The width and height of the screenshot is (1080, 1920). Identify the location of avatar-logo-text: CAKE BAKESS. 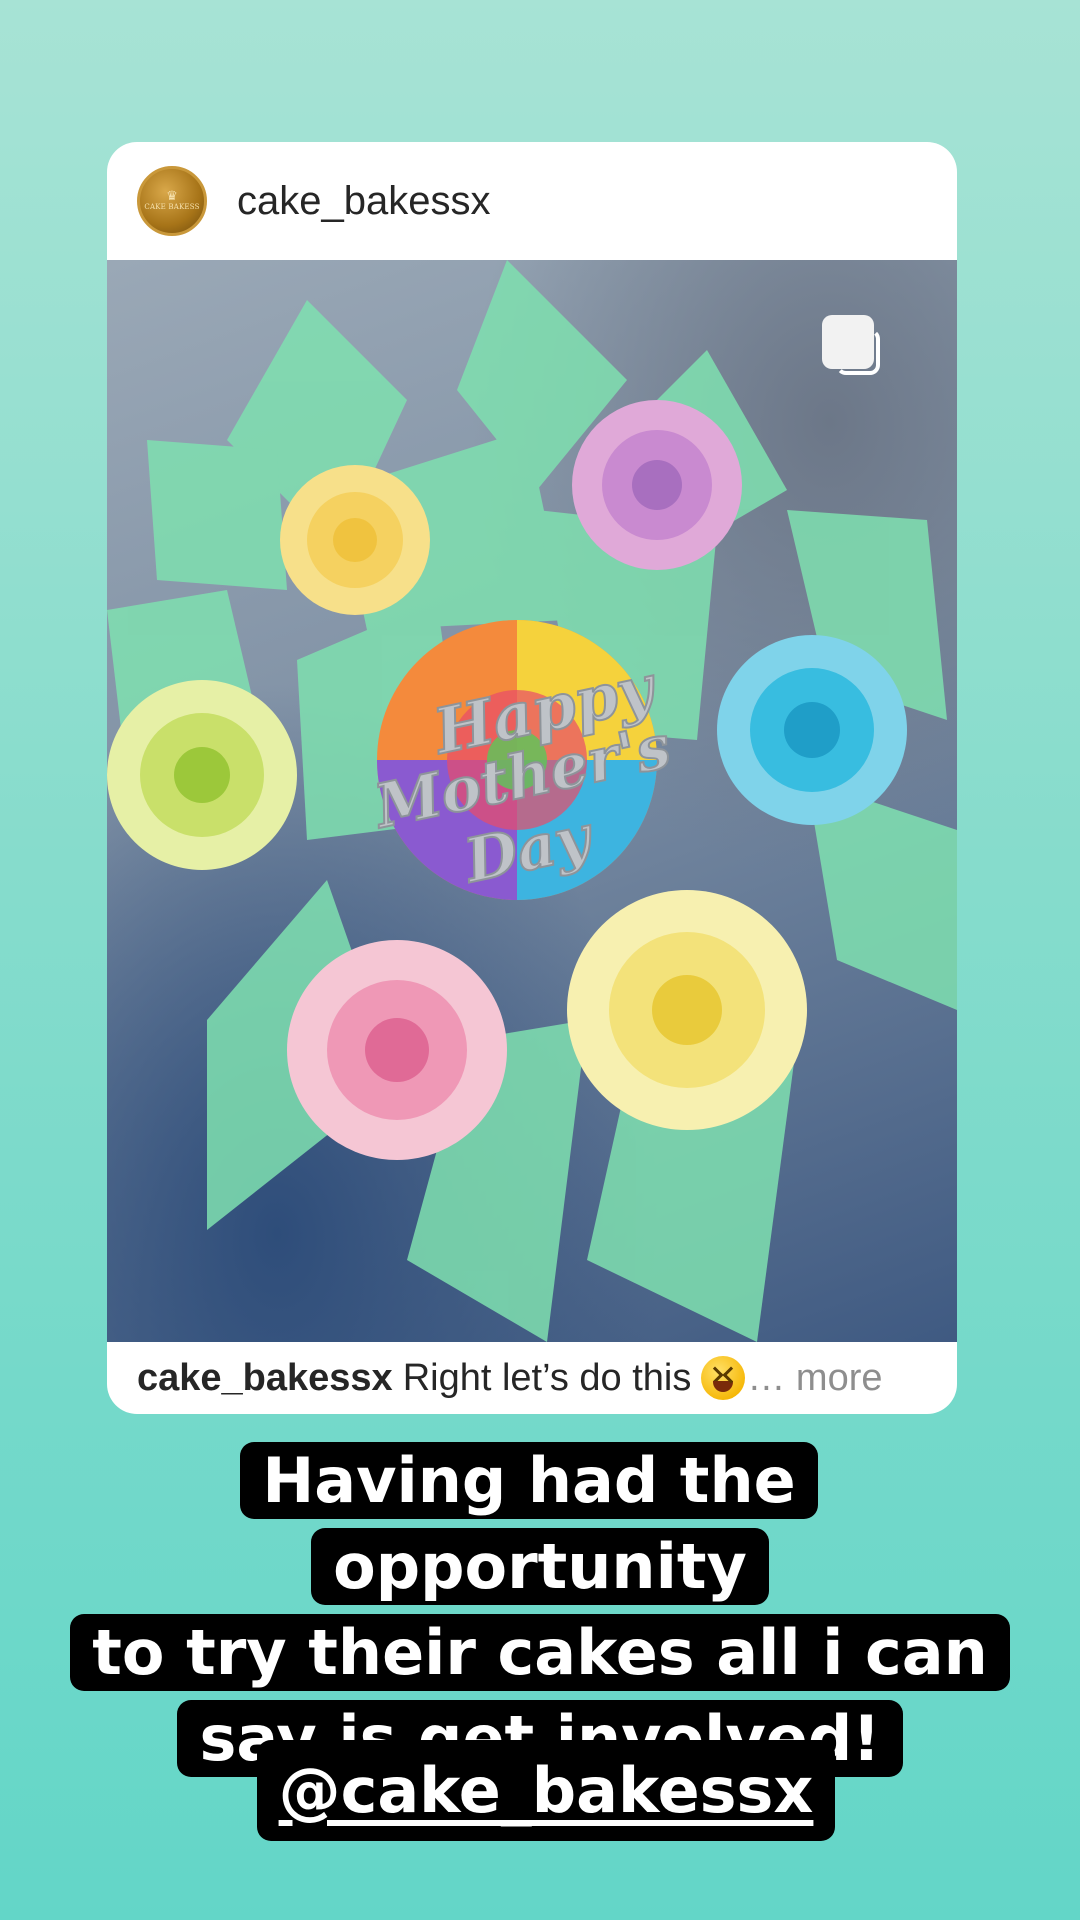
(172, 207).